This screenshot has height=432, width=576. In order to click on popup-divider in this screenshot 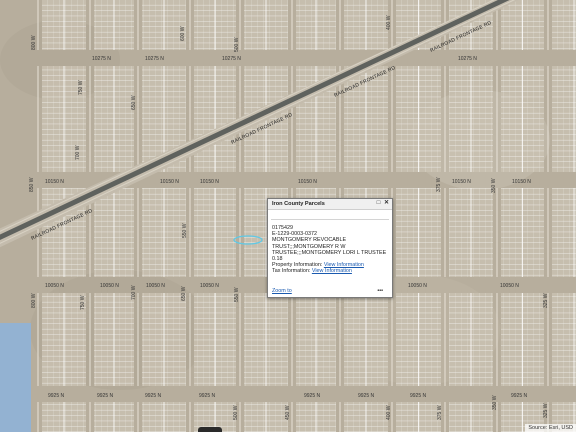, I will do `click(330, 219)`.